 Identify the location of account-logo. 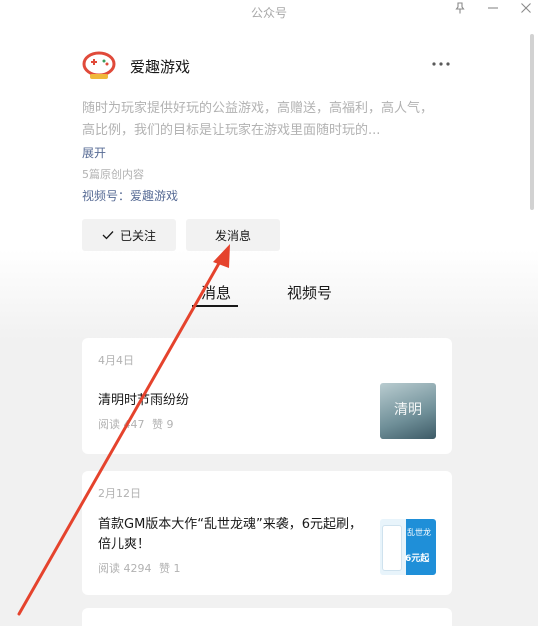
(99, 65).